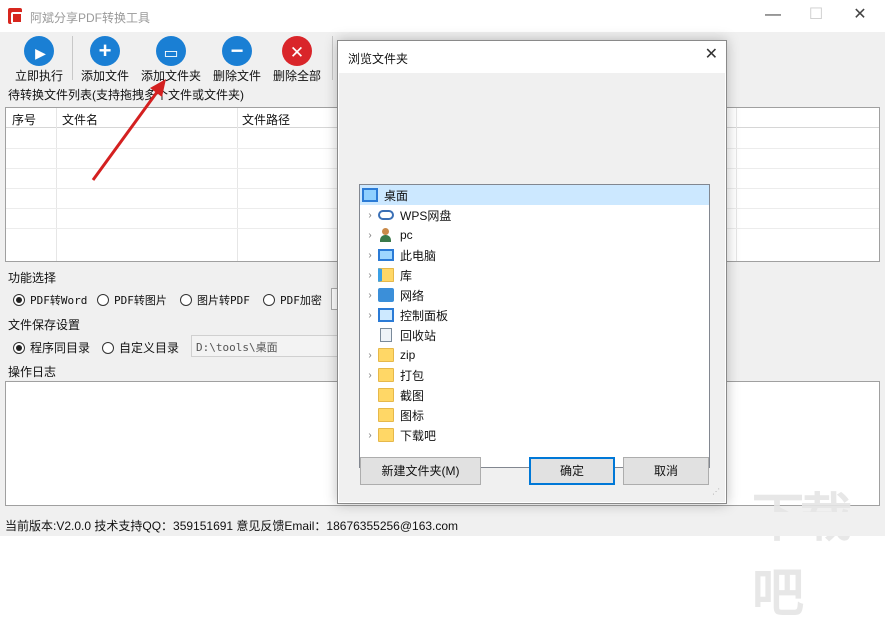 Image resolution: width=885 pixels, height=626 pixels. I want to click on tree-item-network: › 网络, so click(534, 295).